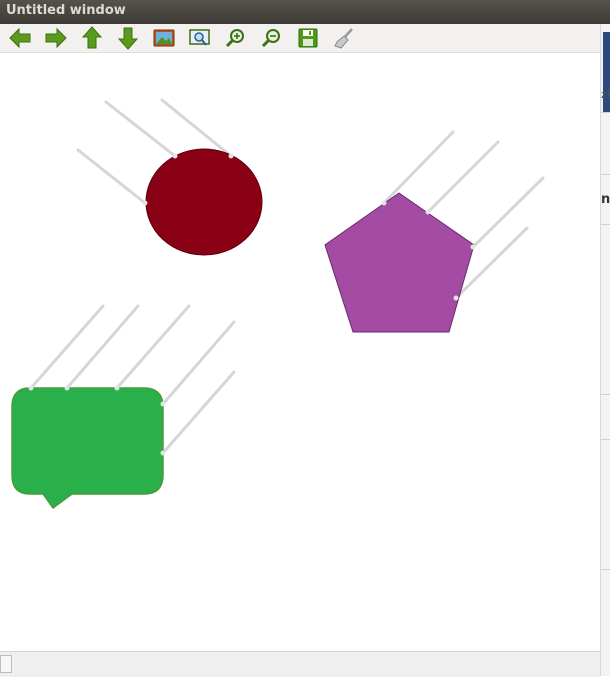 This screenshot has height=677, width=610. What do you see at coordinates (204, 202) in the screenshot?
I see `red-circle-shape` at bounding box center [204, 202].